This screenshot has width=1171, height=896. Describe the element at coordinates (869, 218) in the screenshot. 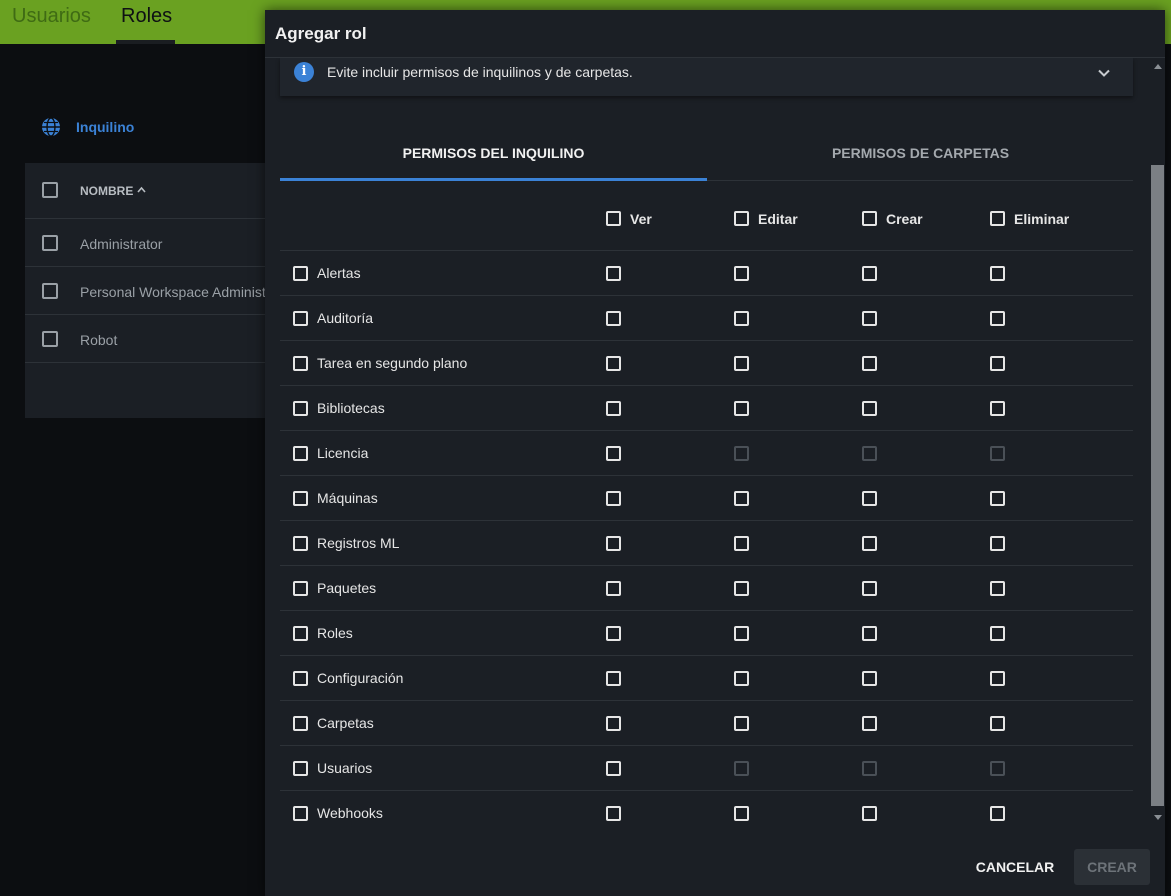

I see `select-all-create-checkbox` at that location.